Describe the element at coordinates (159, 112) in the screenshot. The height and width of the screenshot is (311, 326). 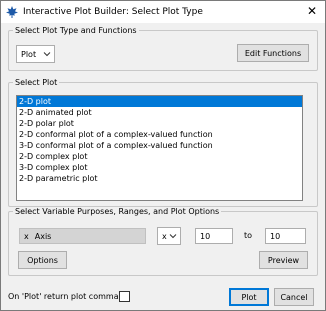
I see `plot-list-item: 2-D animated plot` at that location.